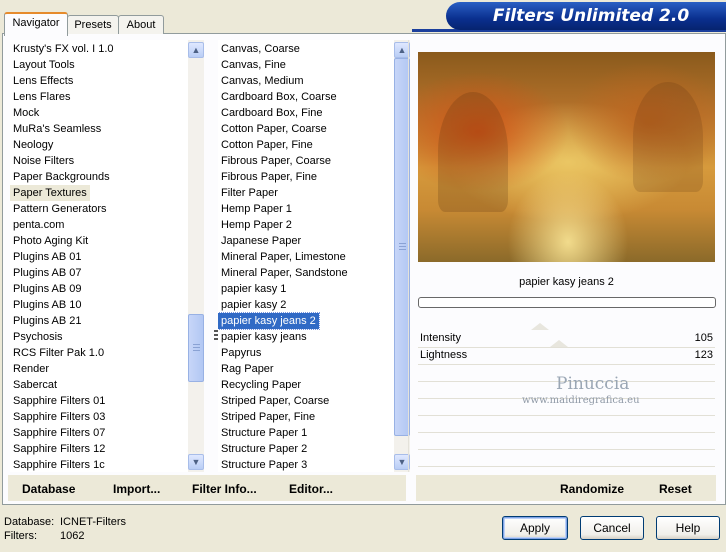 The width and height of the screenshot is (726, 552). Describe the element at coordinates (253, 65) in the screenshot. I see `filter-item: Canvas, Fine` at that location.